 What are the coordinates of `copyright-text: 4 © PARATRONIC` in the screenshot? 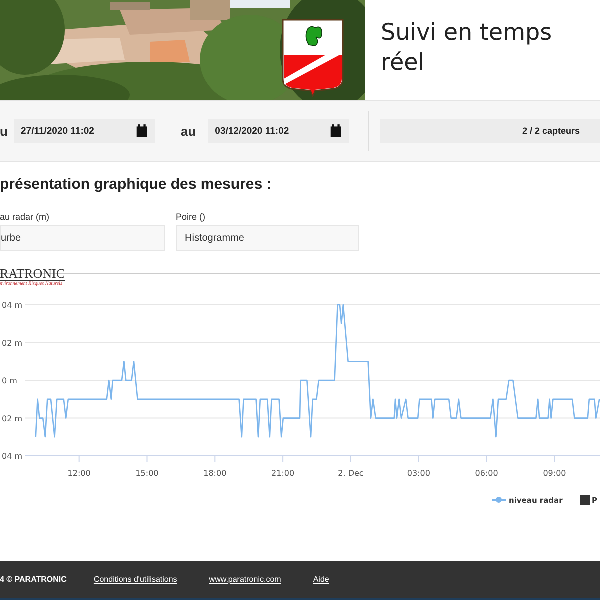 It's located at (33, 579).